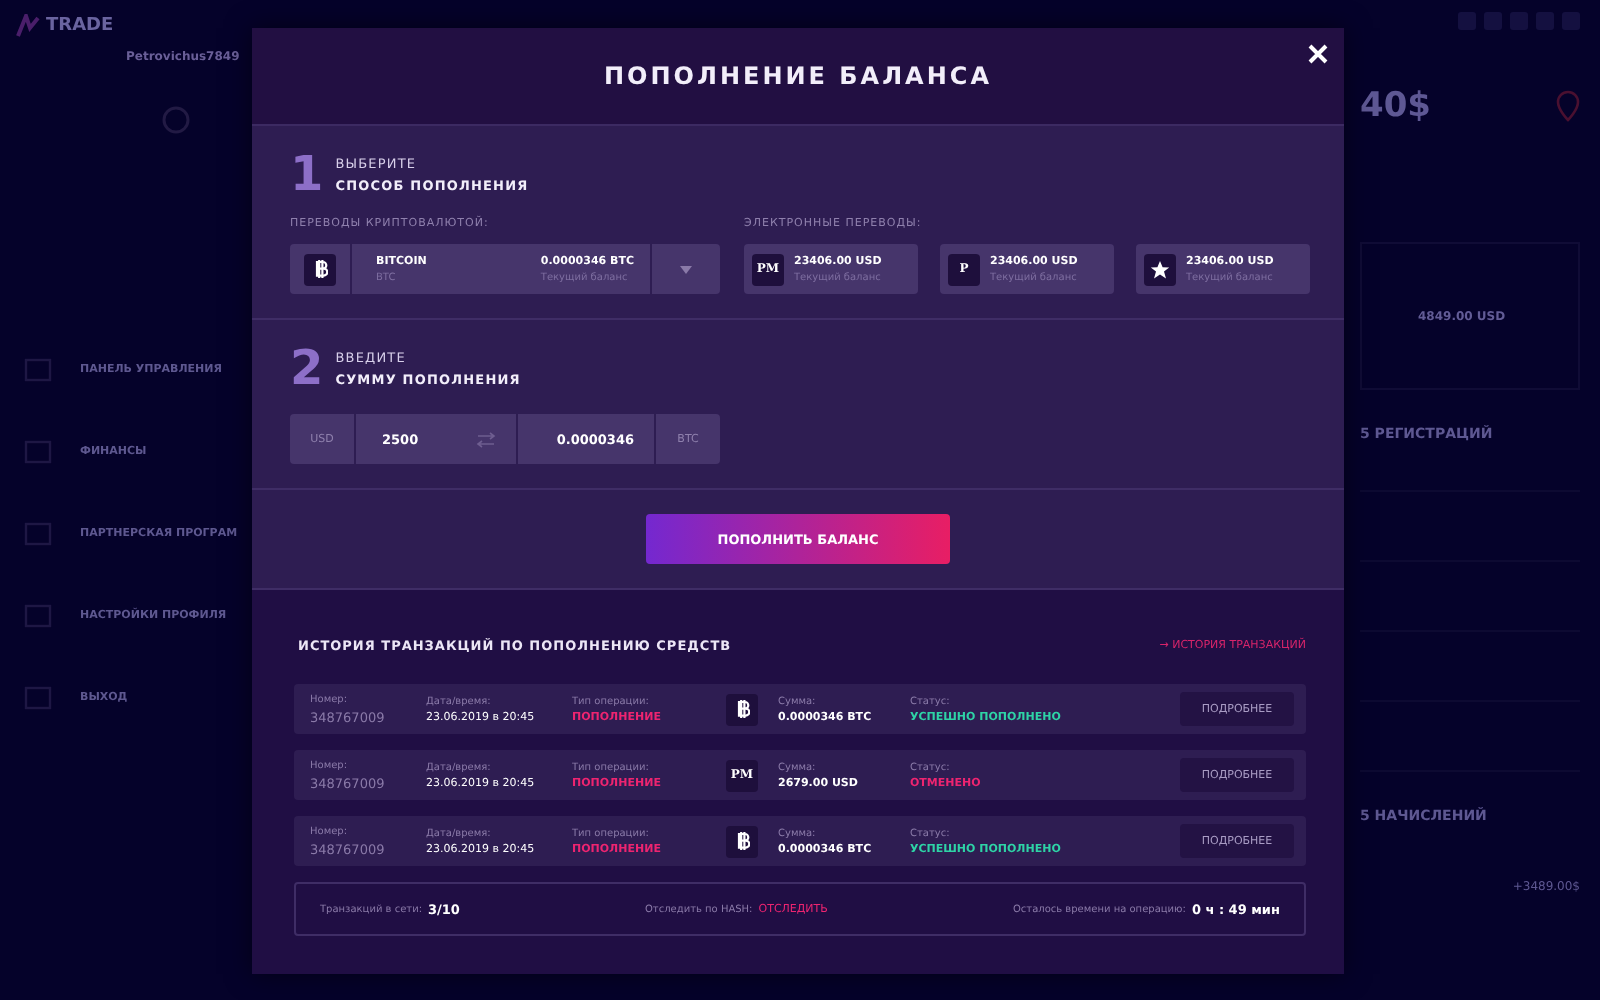  Describe the element at coordinates (28, 26) in the screenshot. I see `logo-icon` at that location.